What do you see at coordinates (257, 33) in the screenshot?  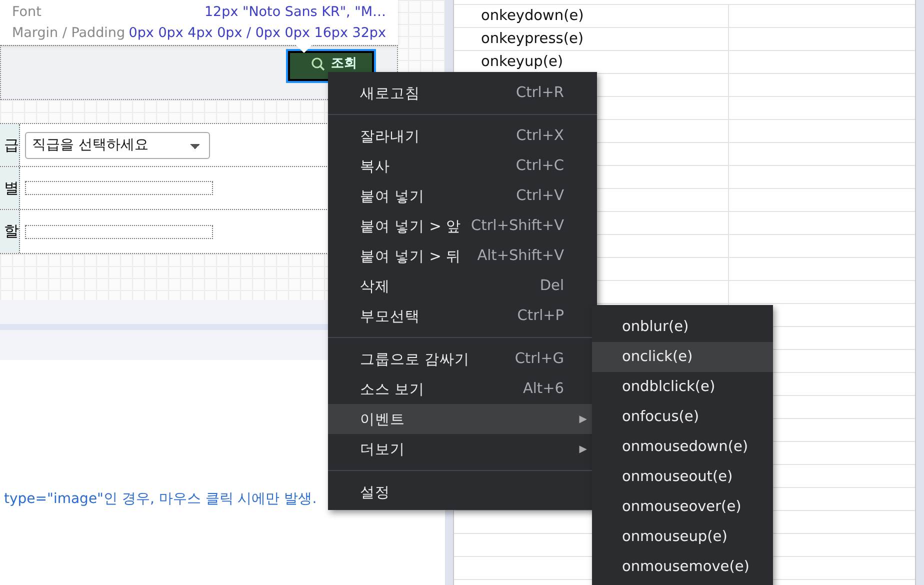 I see `property-value: 0px 0px 4px 0px / 0px 0px 16px 32px` at bounding box center [257, 33].